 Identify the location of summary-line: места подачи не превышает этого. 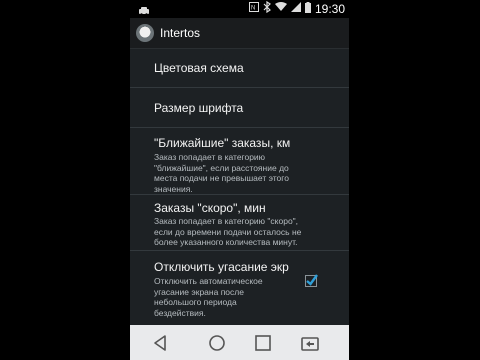
(221, 178).